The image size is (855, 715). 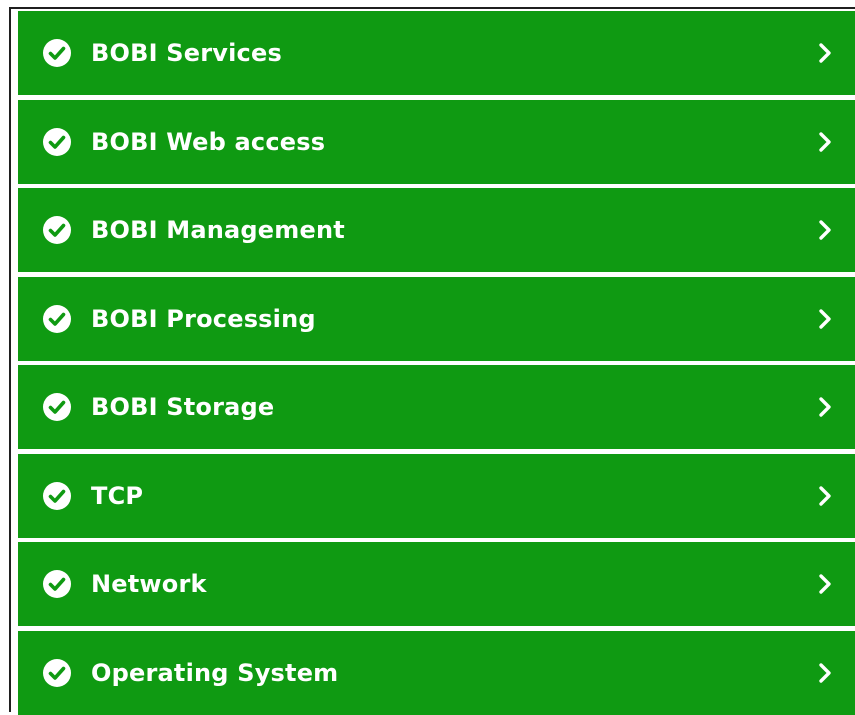 What do you see at coordinates (436, 318) in the screenshot?
I see `status-row-bobi-processing: BOBI Processing` at bounding box center [436, 318].